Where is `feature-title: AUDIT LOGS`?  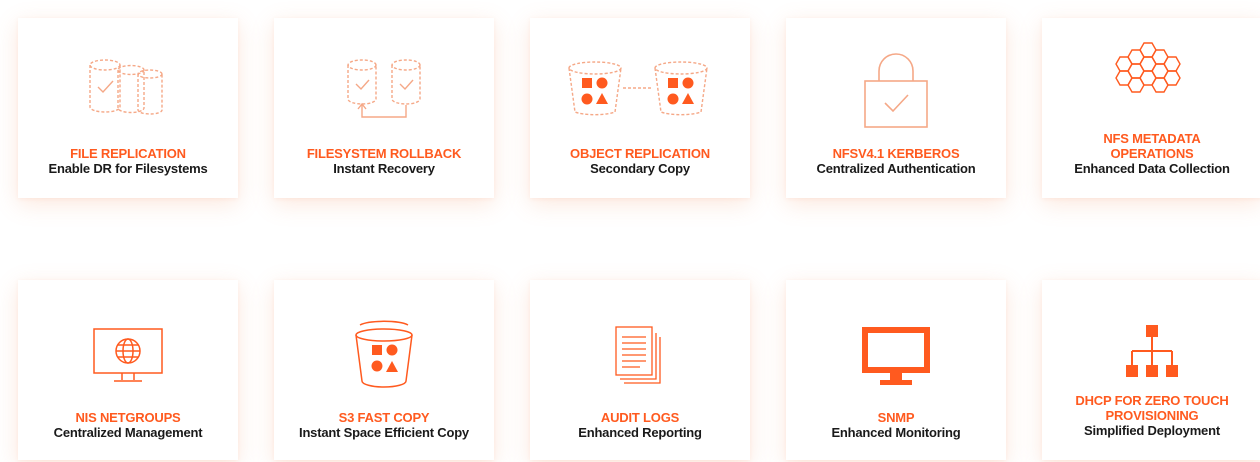
feature-title: AUDIT LOGS is located at coordinates (640, 417).